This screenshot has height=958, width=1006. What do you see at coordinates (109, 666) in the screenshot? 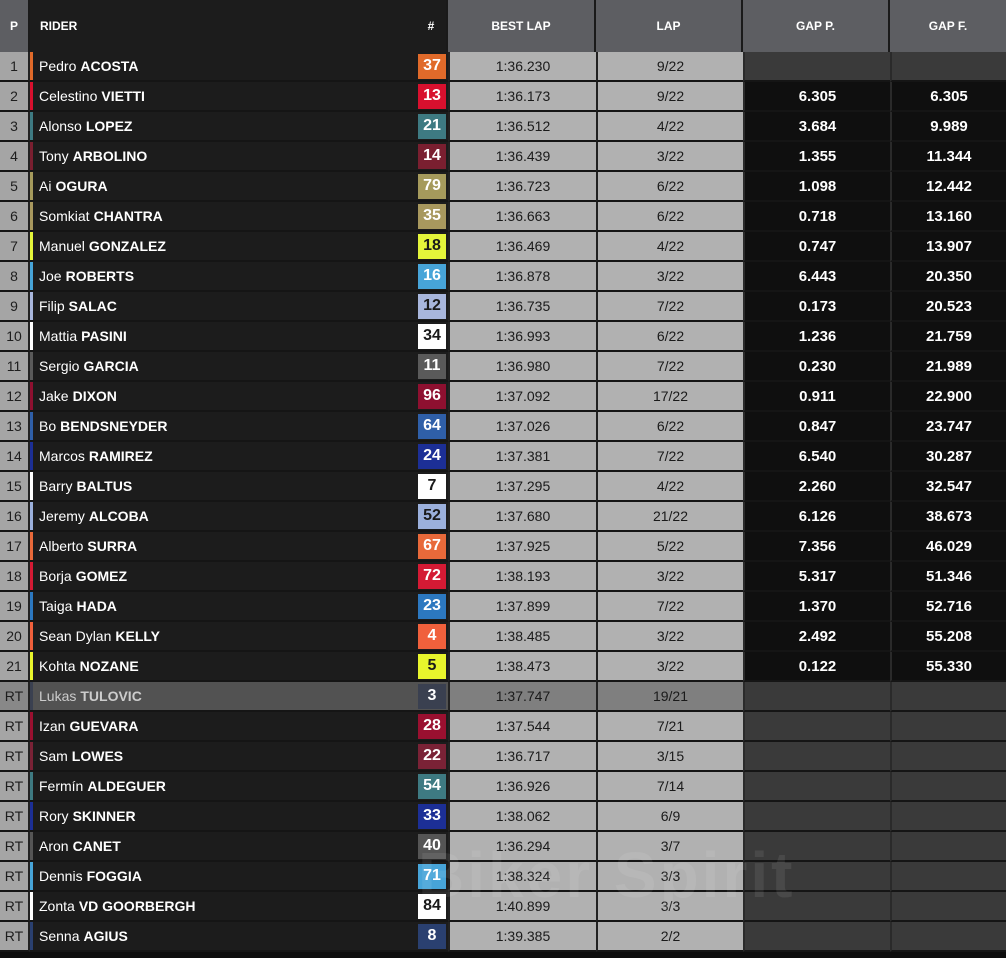
I see `rider-last-name: NOZANE` at bounding box center [109, 666].